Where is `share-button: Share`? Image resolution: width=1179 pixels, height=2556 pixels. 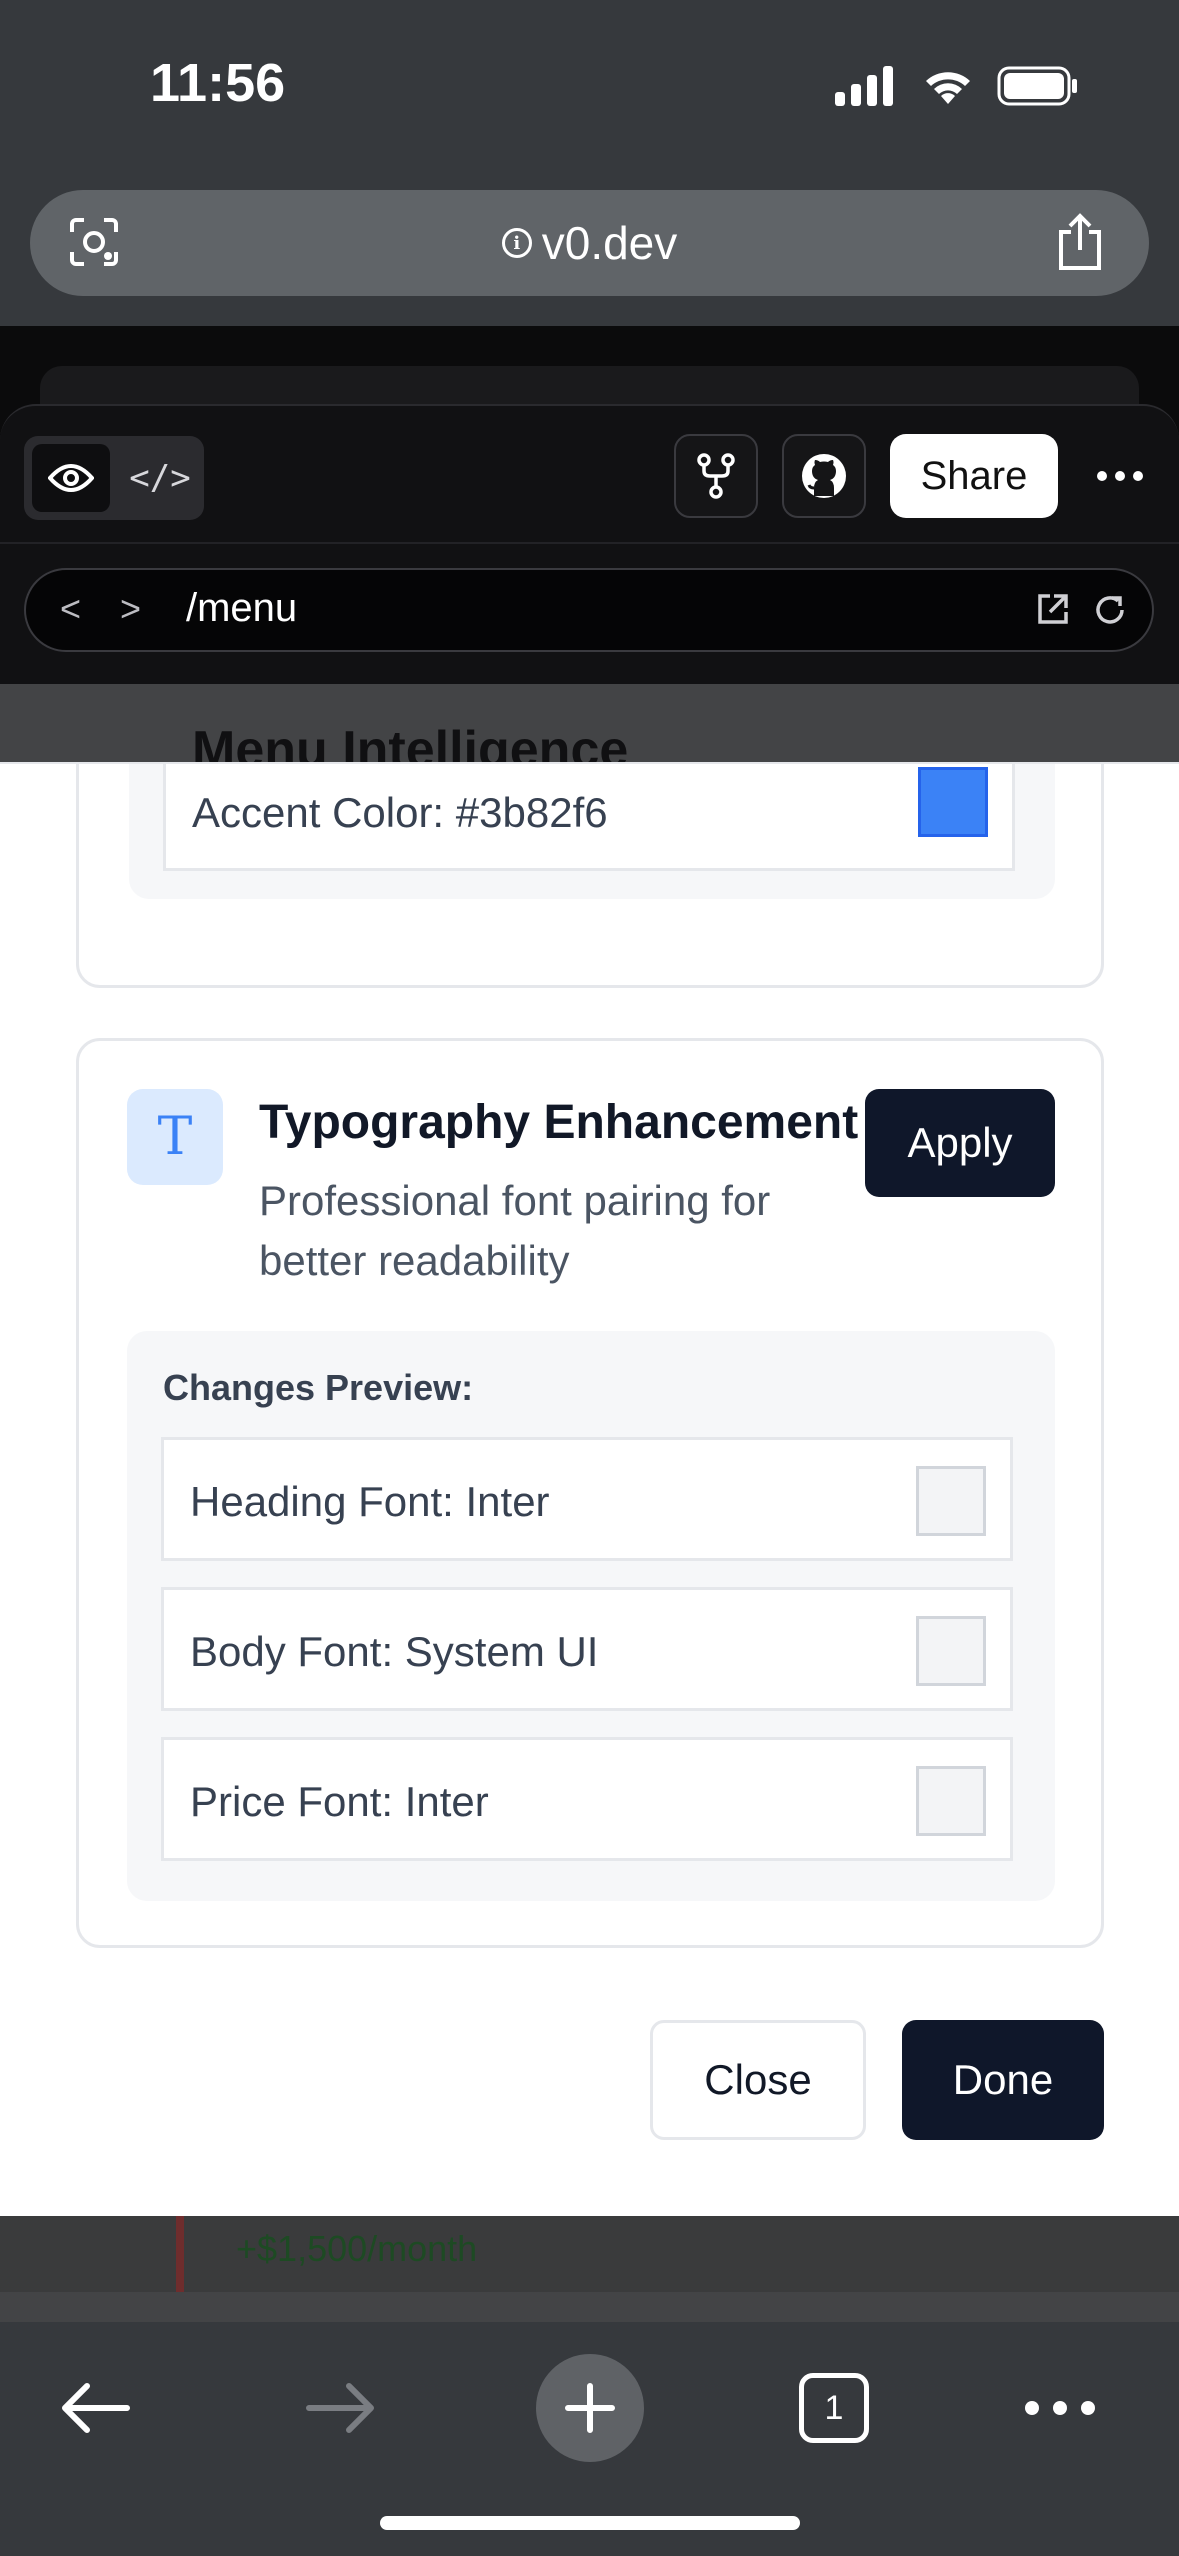
share-button: Share is located at coordinates (974, 476).